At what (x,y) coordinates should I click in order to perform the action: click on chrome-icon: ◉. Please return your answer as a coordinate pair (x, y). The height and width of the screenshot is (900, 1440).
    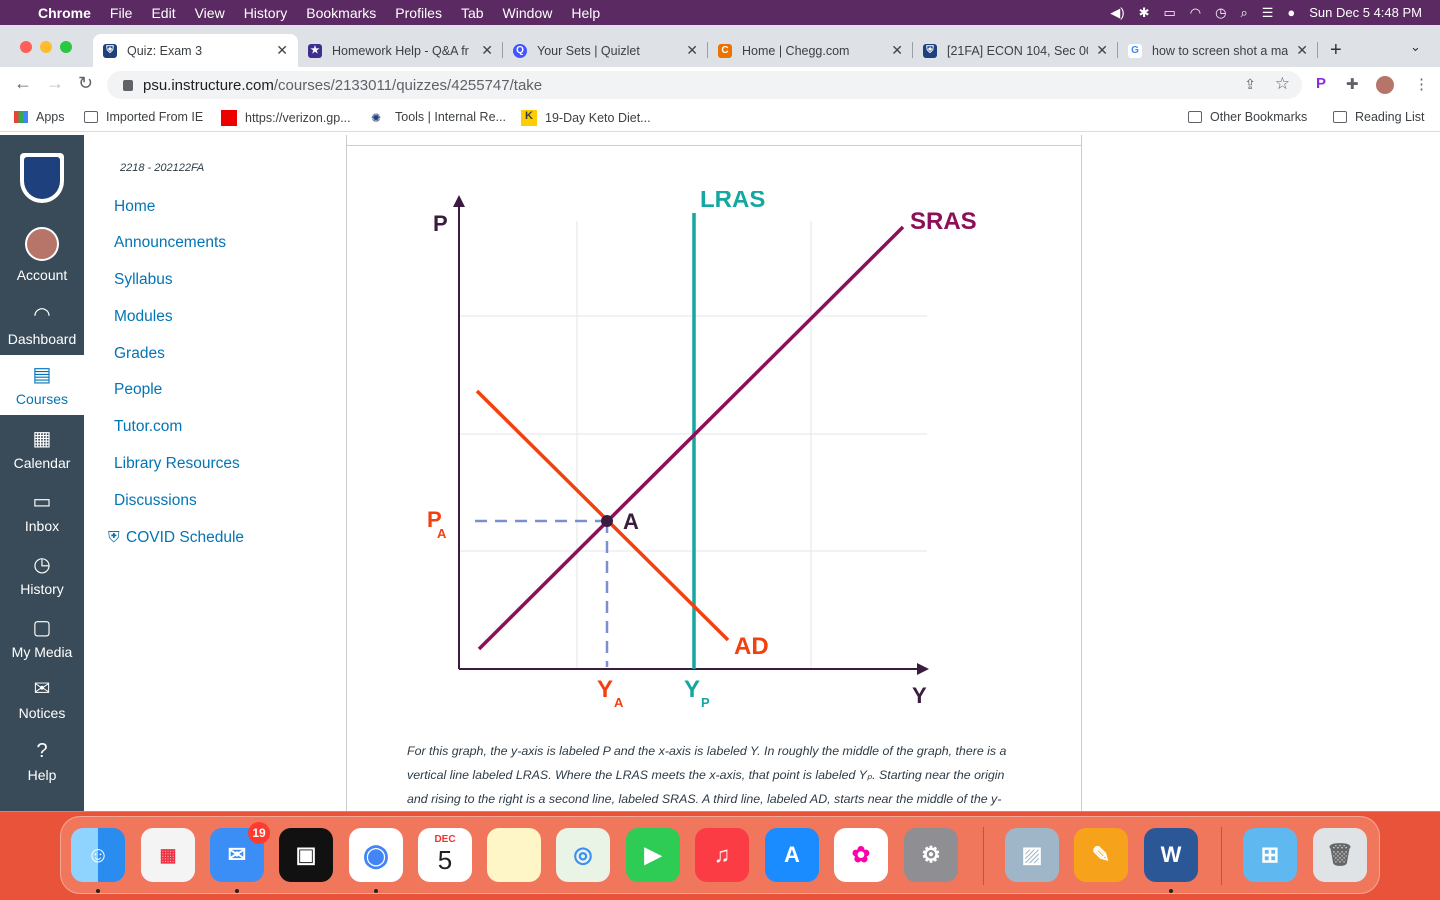
    Looking at the image, I should click on (376, 855).